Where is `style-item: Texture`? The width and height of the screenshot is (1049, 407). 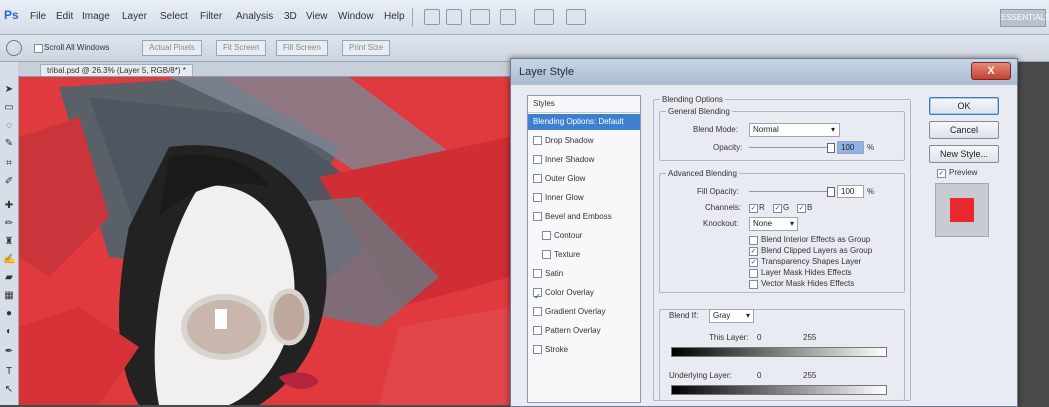 style-item: Texture is located at coordinates (584, 255).